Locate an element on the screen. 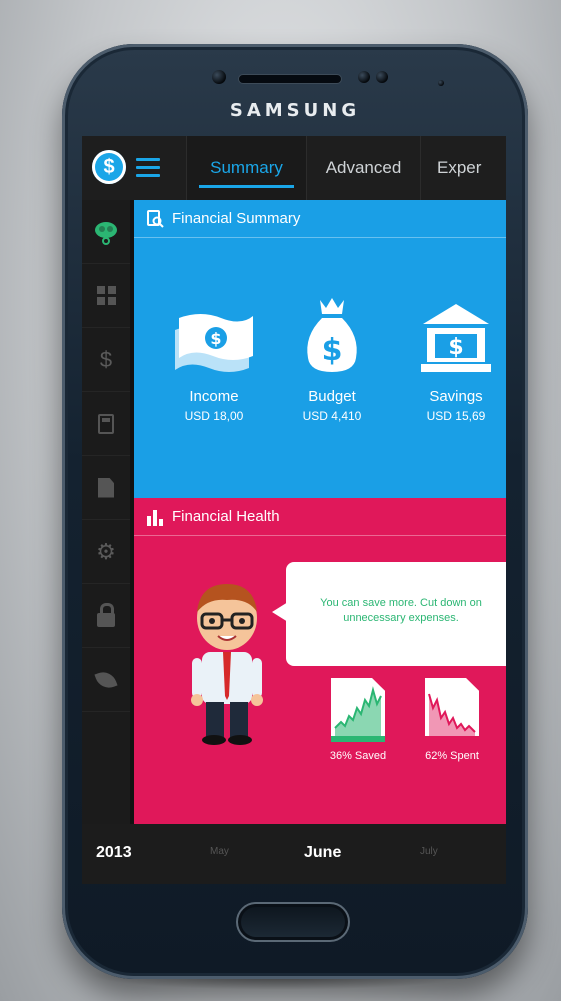 This screenshot has width=561, height=1001. gear-icon: ⚙ is located at coordinates (106, 551).